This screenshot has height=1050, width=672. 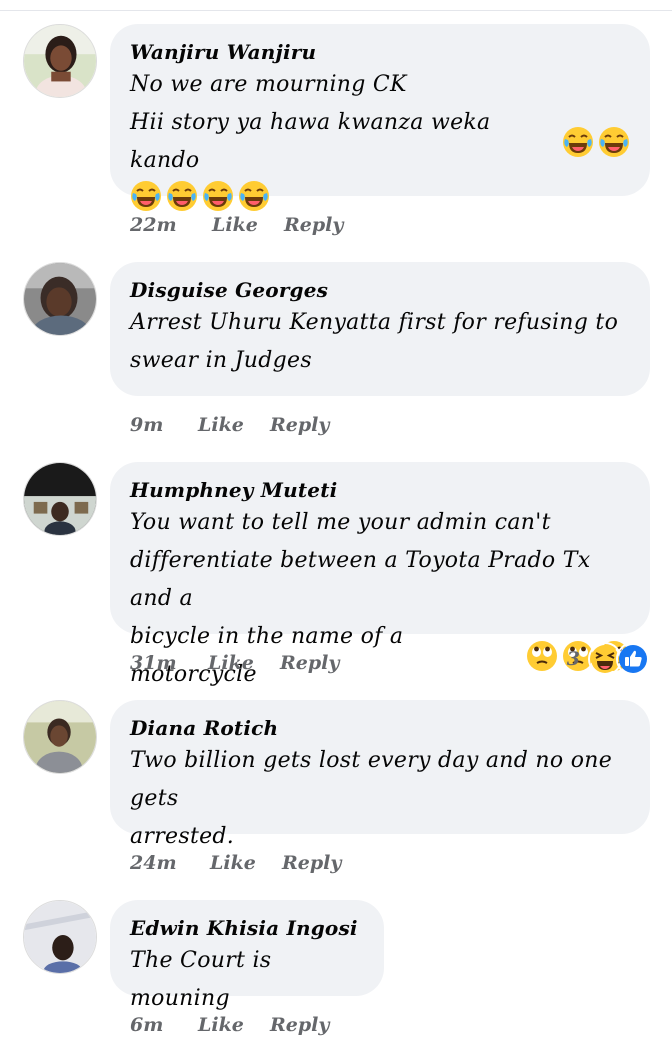 What do you see at coordinates (146, 1025) in the screenshot?
I see `comment-timestamp: 6m` at bounding box center [146, 1025].